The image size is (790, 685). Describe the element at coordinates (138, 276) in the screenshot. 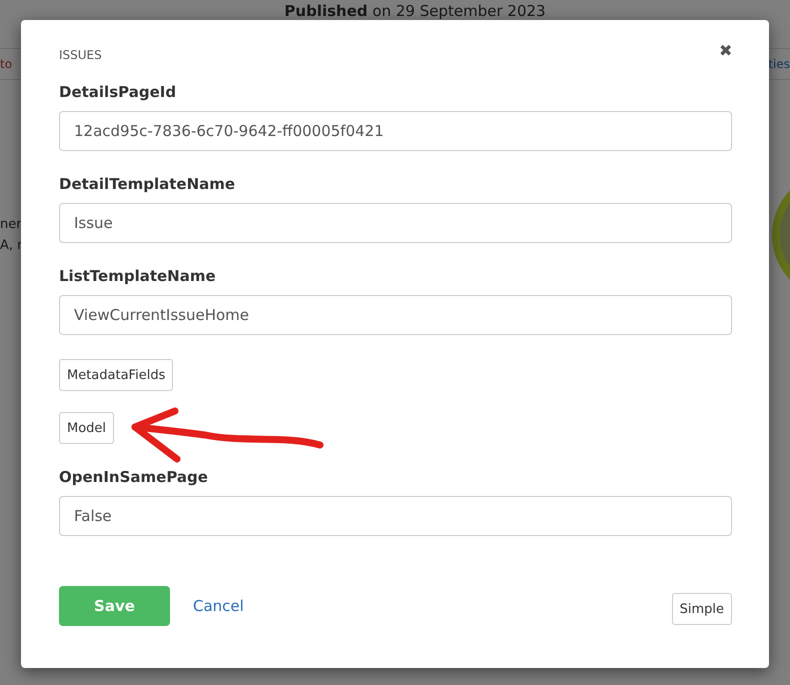

I see `field-label: ListTemplateName` at that location.